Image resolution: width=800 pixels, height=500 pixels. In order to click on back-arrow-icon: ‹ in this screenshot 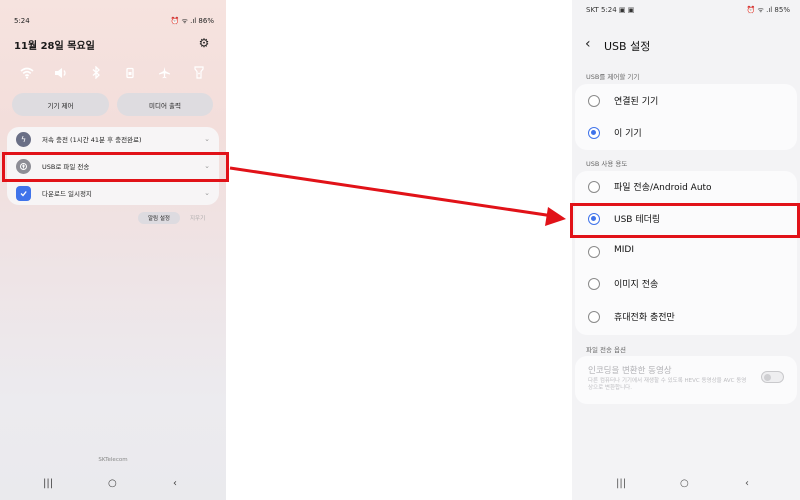, I will do `click(588, 44)`.